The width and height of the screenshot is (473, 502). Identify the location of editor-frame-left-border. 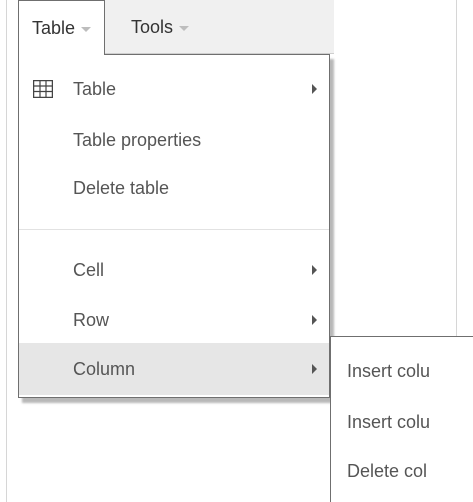
(6, 251).